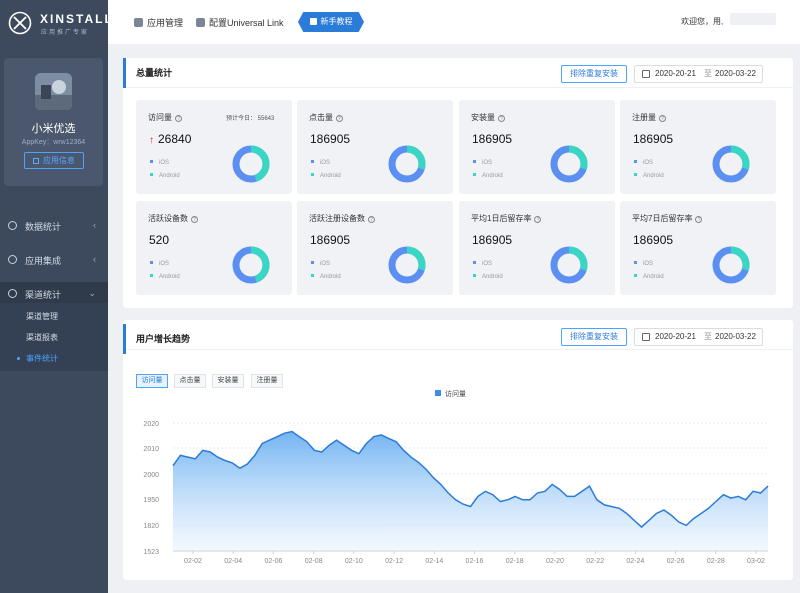 This screenshot has height=593, width=800. Describe the element at coordinates (515, 561) in the screenshot. I see `x-tick-label: 02-18` at that location.